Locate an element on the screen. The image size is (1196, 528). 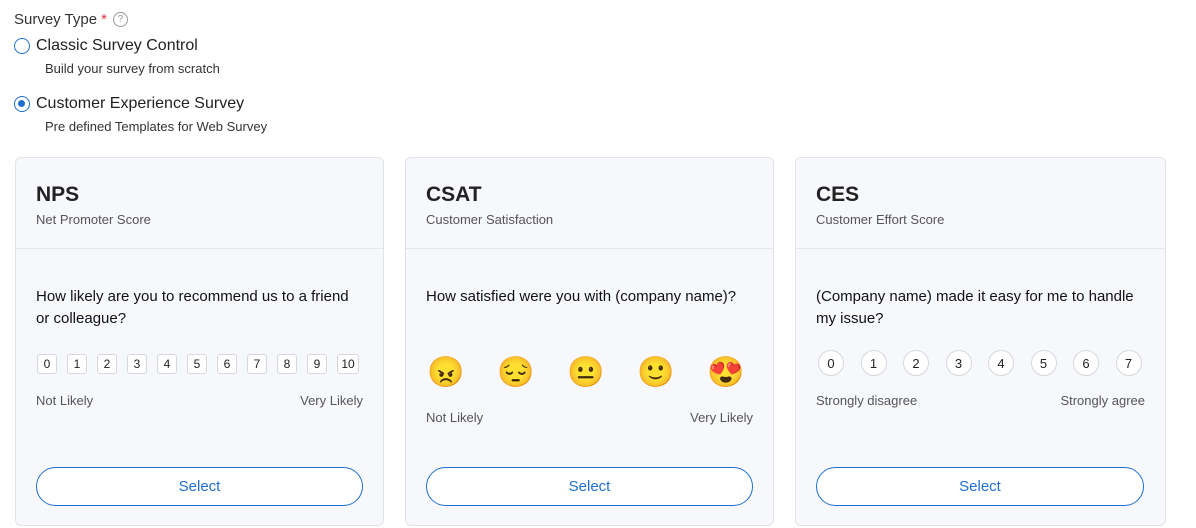
card-subtitle: Customer Effort Score is located at coordinates (880, 219).